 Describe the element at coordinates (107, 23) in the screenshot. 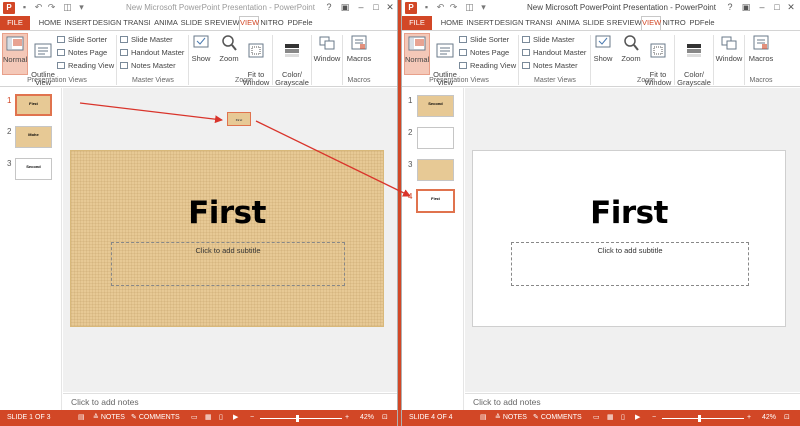

I see `tab-design: DESIGN` at that location.